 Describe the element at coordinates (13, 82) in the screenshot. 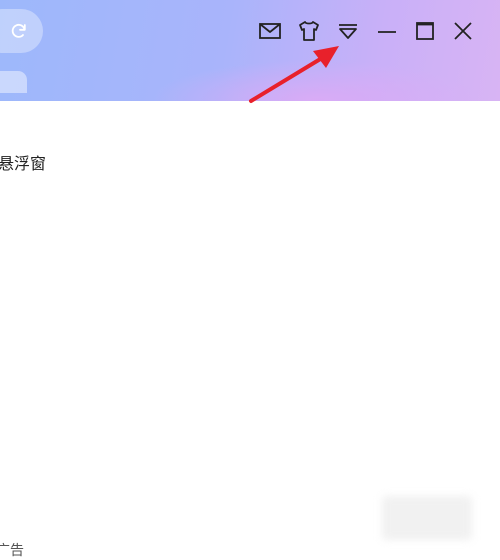

I see `browser-tab` at that location.